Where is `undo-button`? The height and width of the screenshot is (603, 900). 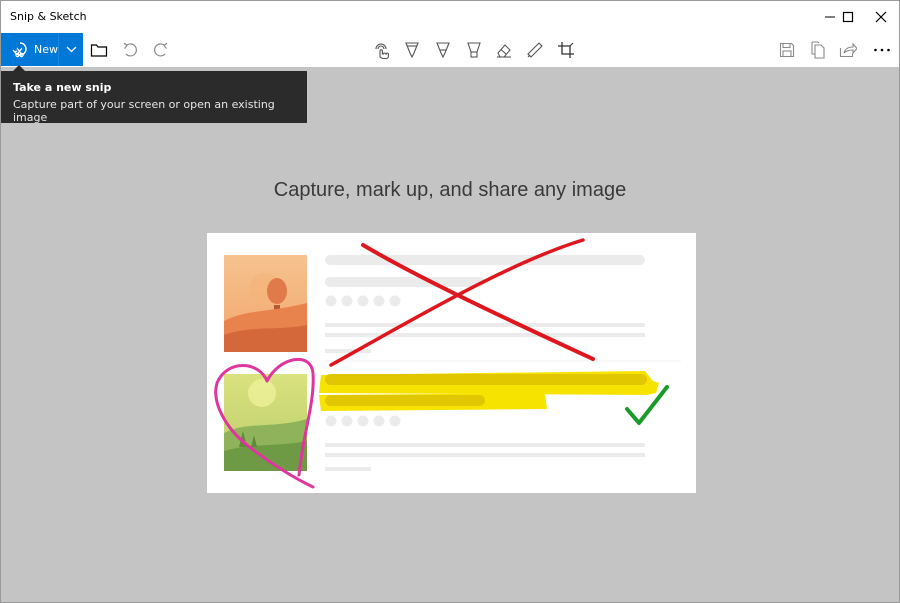 undo-button is located at coordinates (129, 49).